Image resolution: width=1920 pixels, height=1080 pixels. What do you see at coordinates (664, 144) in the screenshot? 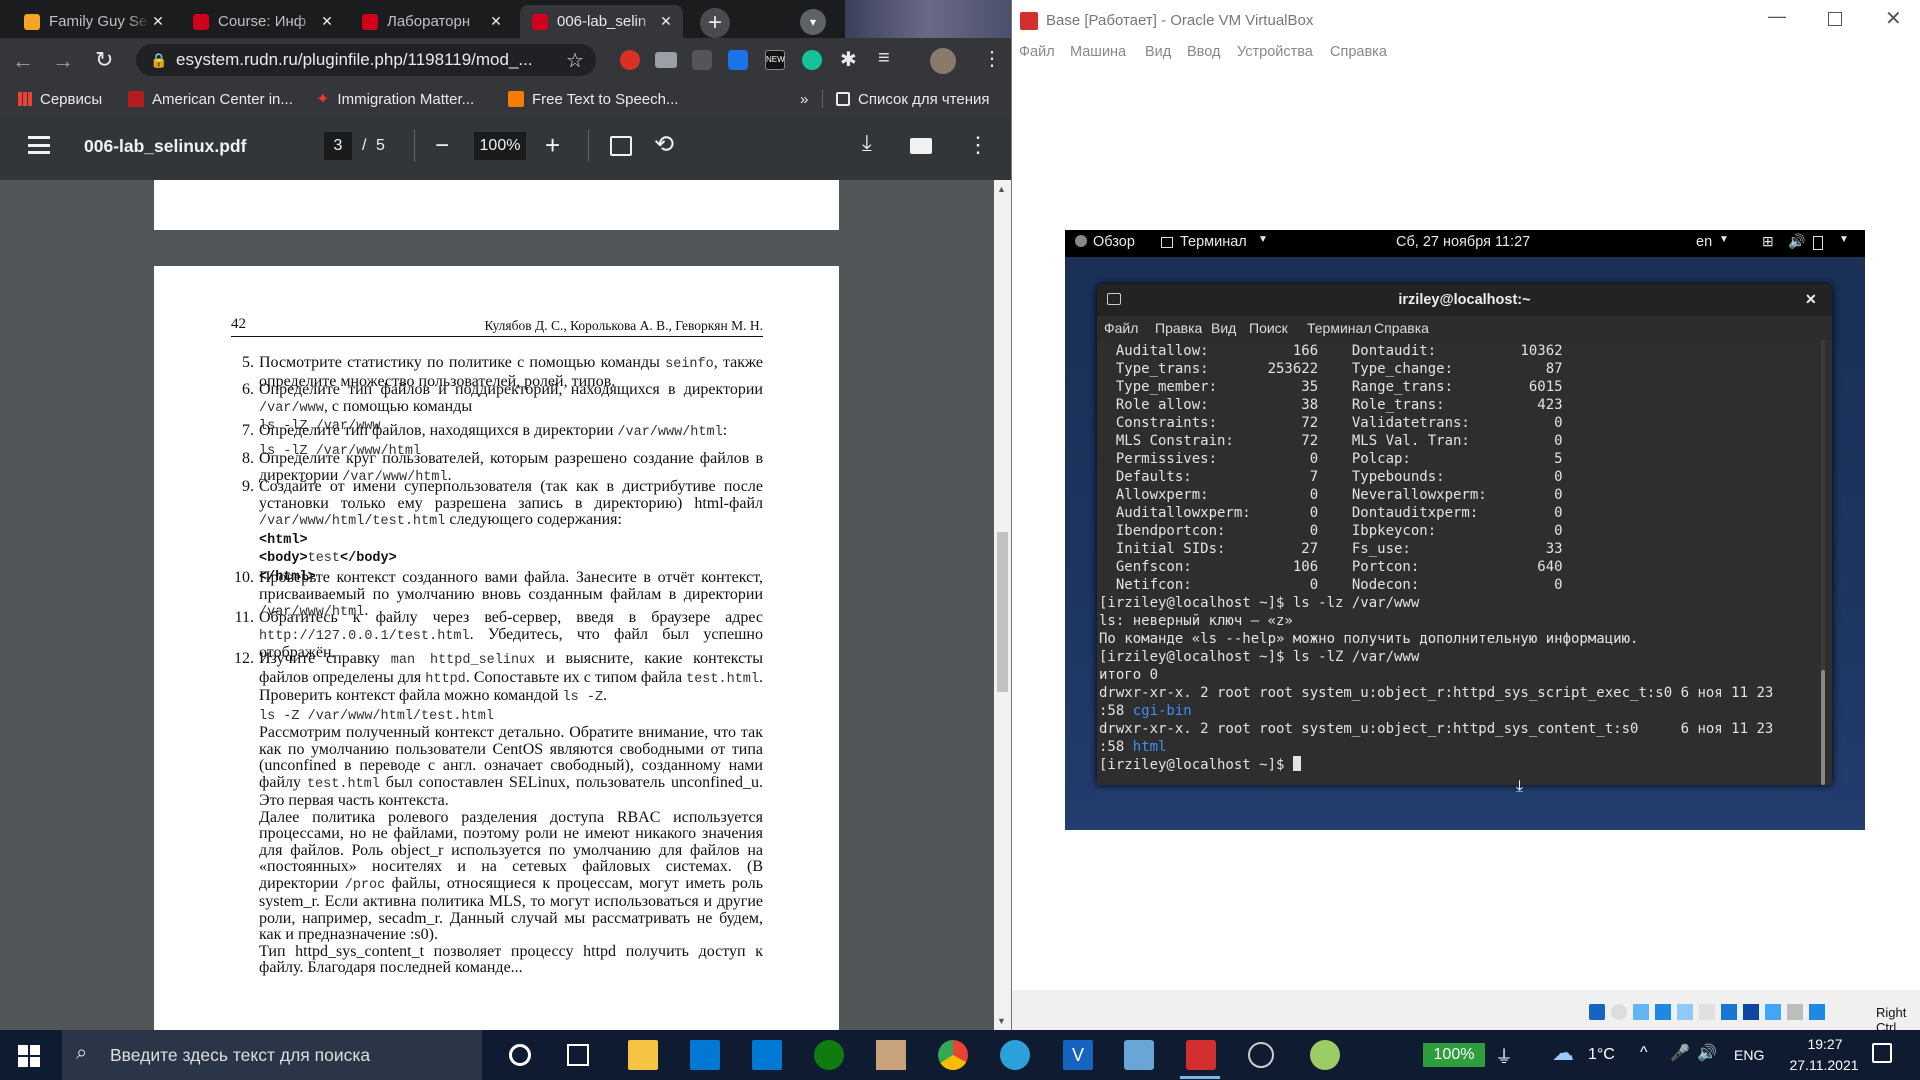
I see `rotate-icon: ⟲` at bounding box center [664, 144].